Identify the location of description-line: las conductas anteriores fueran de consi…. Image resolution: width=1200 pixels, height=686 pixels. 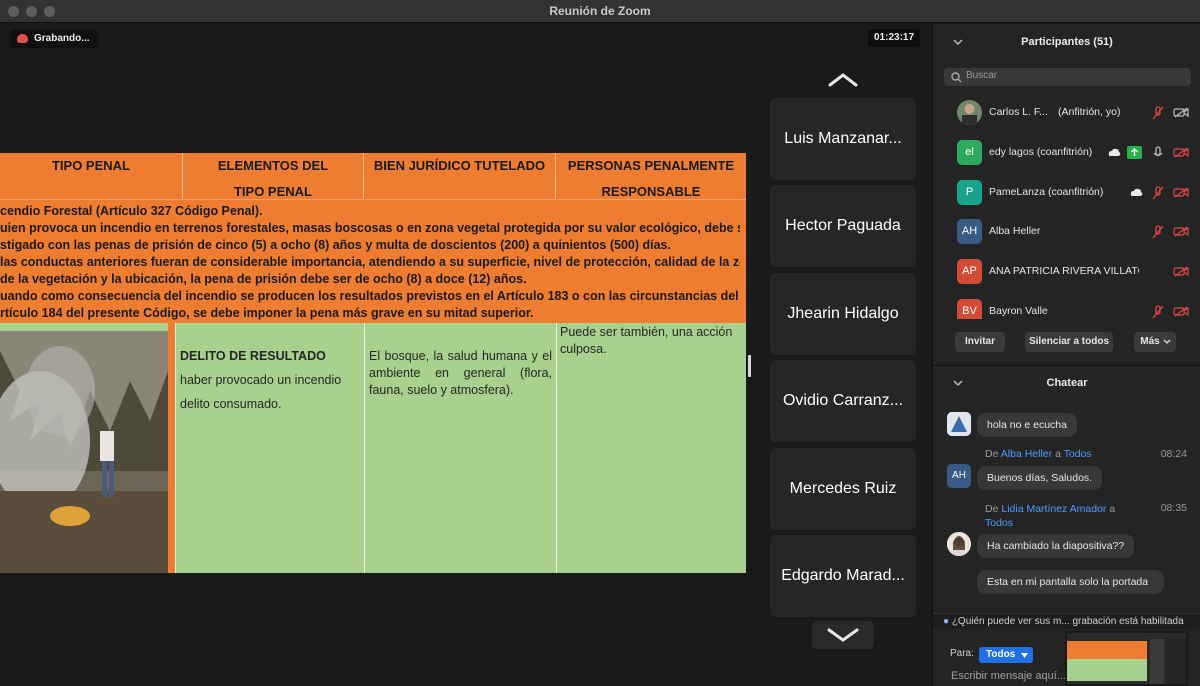
(370, 262).